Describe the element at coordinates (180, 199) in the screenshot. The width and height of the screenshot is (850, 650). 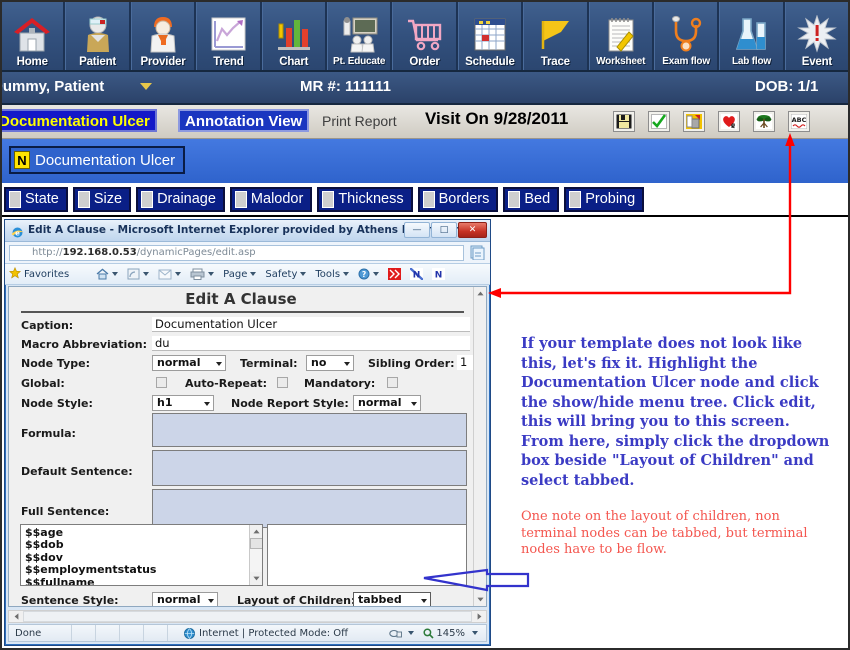
I see `category-tab-drainage: Drainage` at that location.